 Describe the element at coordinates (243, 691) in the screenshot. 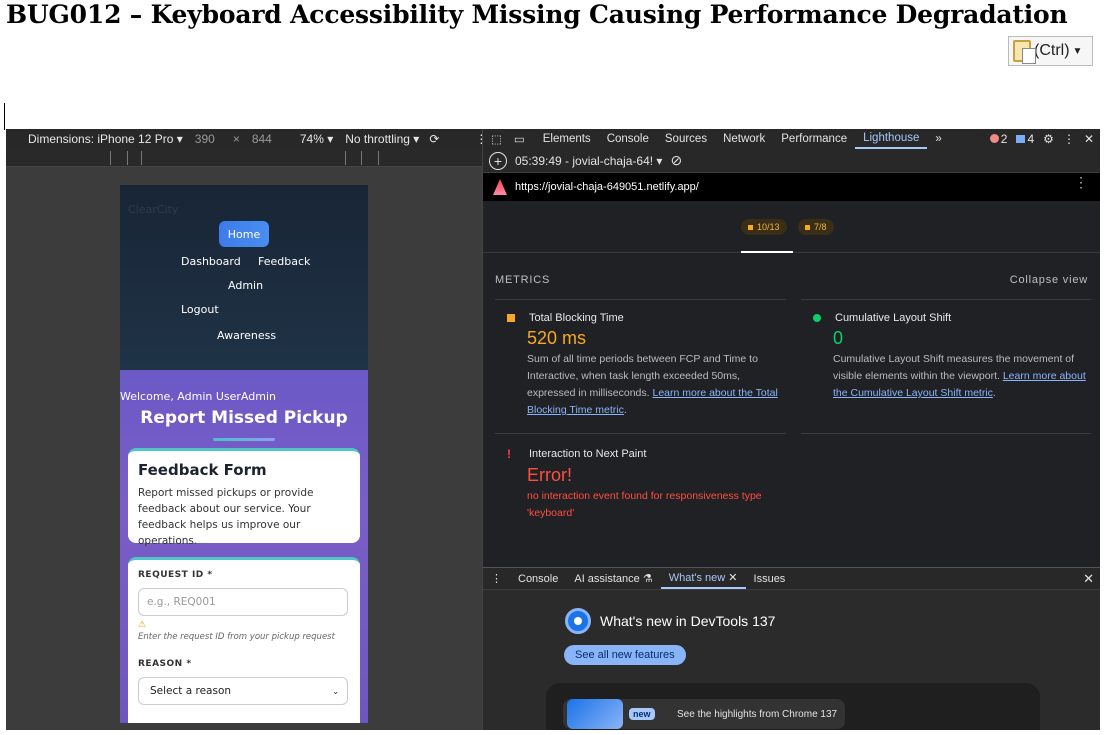

I see `reason-select: Select a reason ⌄` at that location.